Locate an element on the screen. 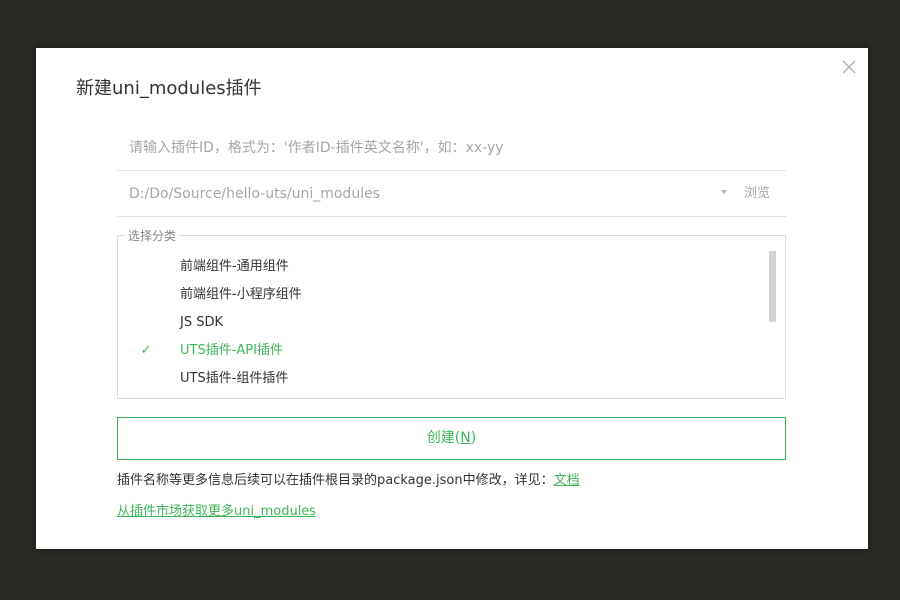 This screenshot has height=600, width=900. category-item-label: 前端组件-通用组件 is located at coordinates (234, 266).